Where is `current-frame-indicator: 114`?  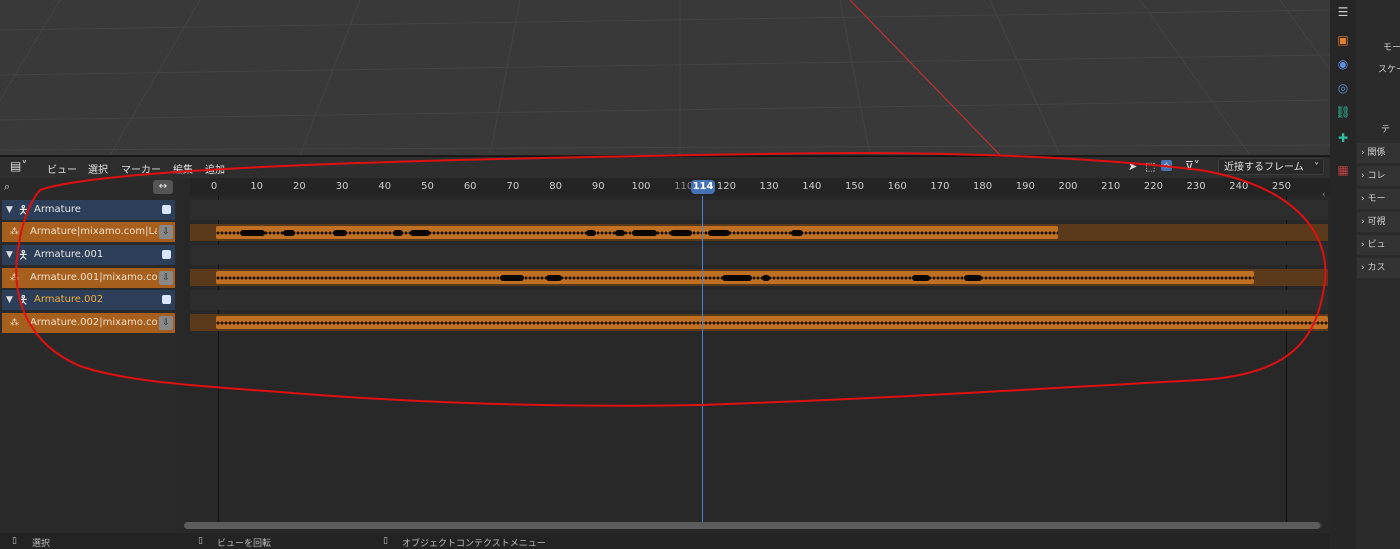
current-frame-indicator: 114 is located at coordinates (703, 187).